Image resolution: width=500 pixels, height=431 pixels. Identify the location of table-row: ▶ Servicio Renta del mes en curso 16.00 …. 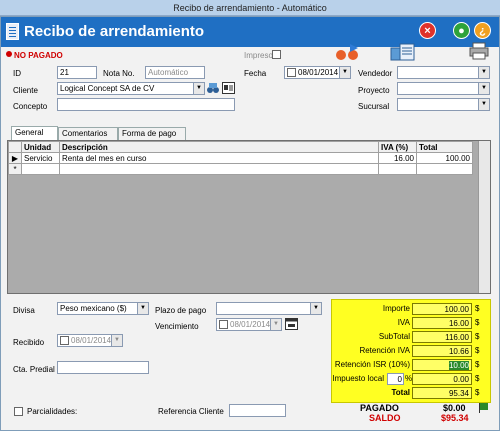
(240, 158).